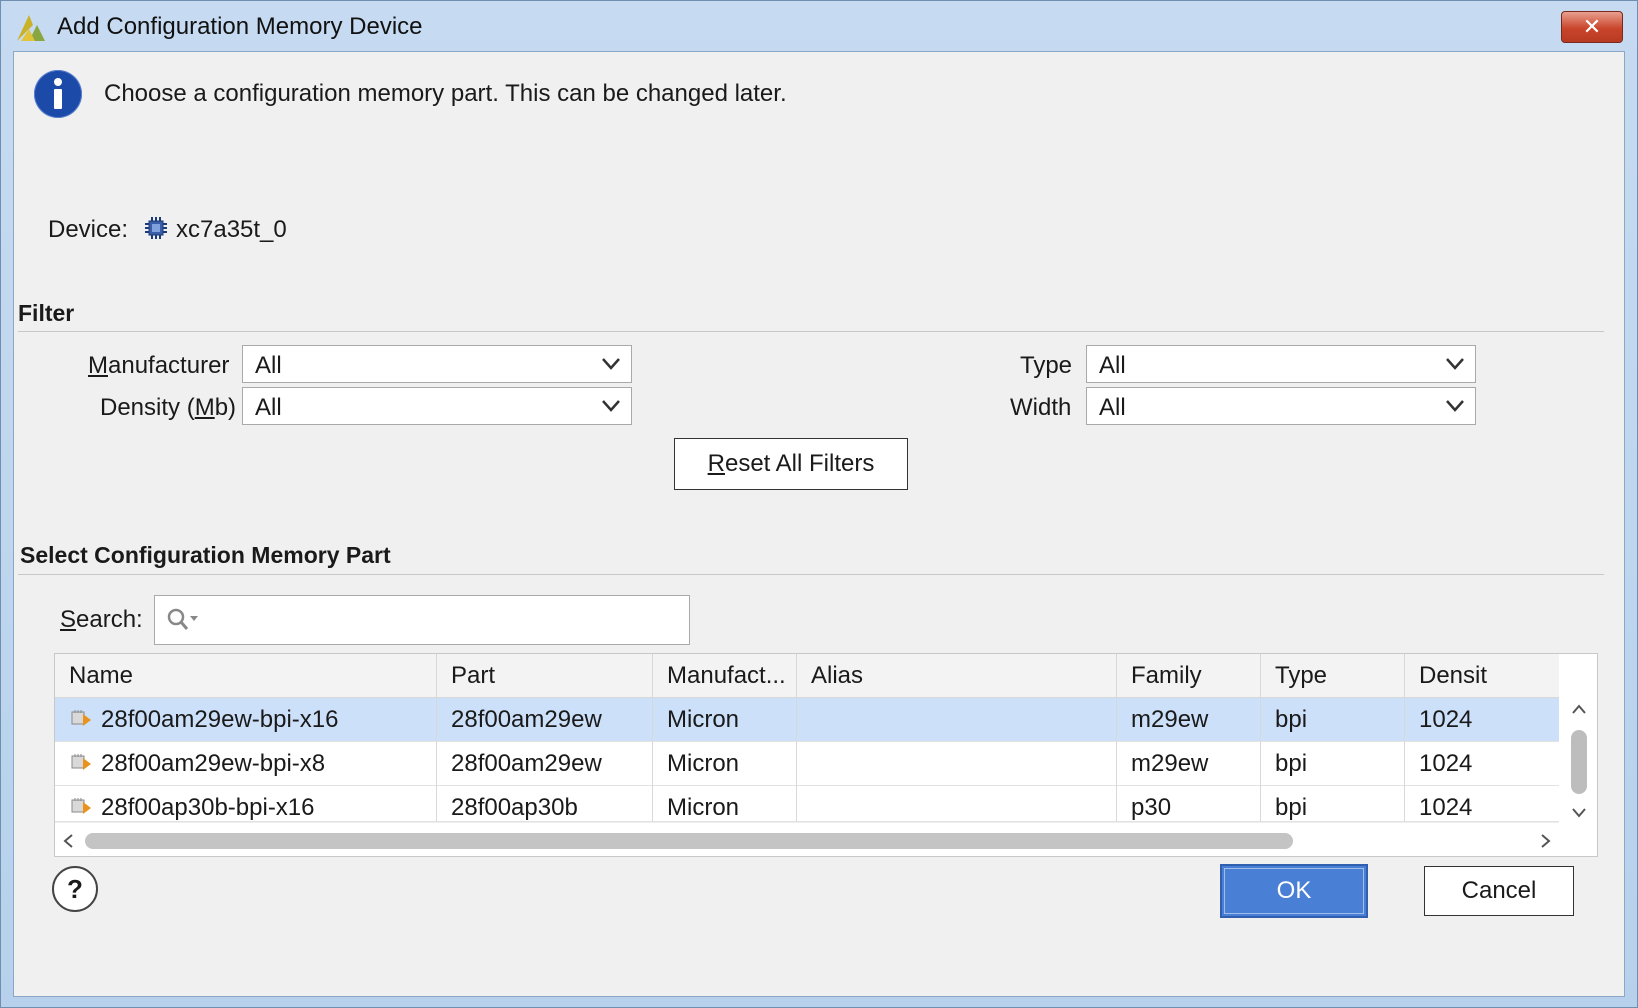  I want to click on horizontal-scroll-thumb, so click(689, 841).